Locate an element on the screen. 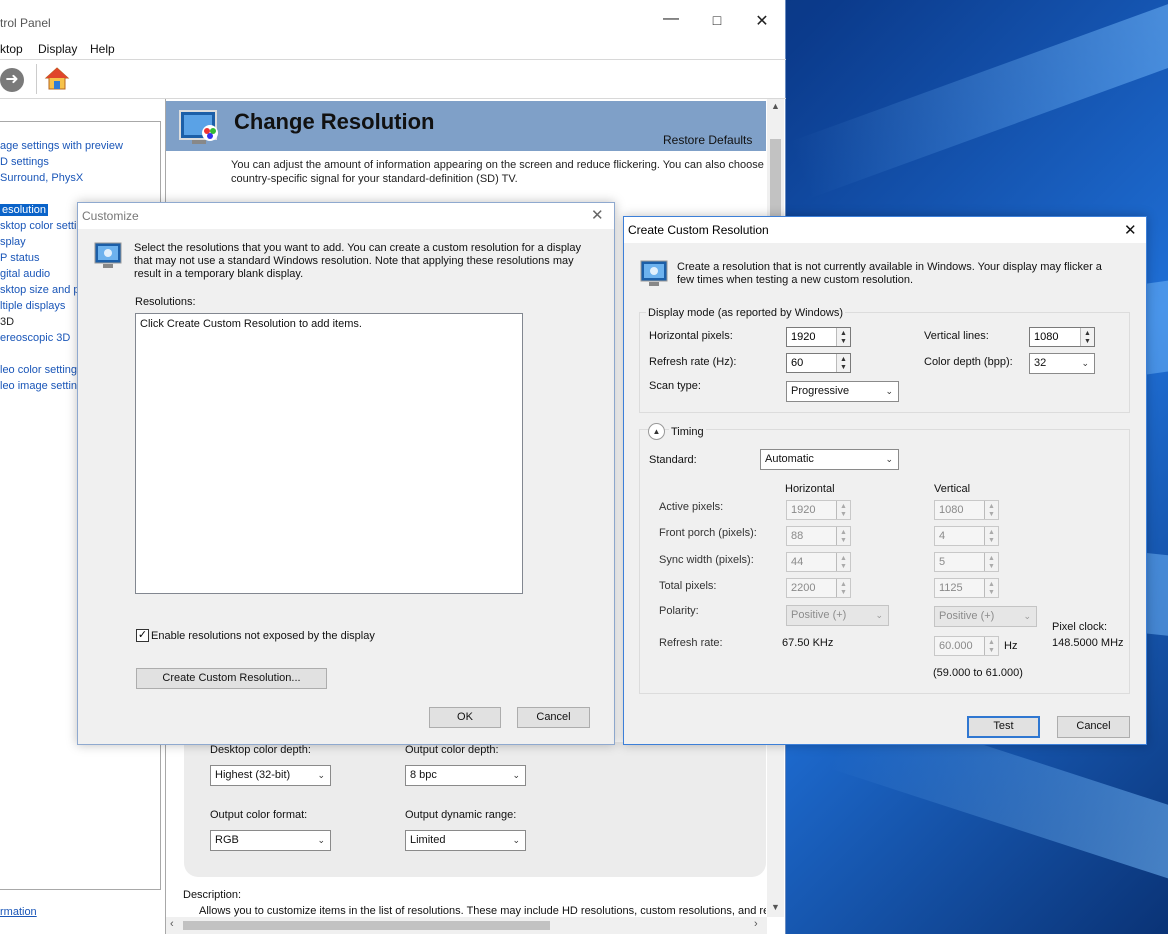 The height and width of the screenshot is (934, 1168). nav-item: sktop color setti is located at coordinates (38, 226).